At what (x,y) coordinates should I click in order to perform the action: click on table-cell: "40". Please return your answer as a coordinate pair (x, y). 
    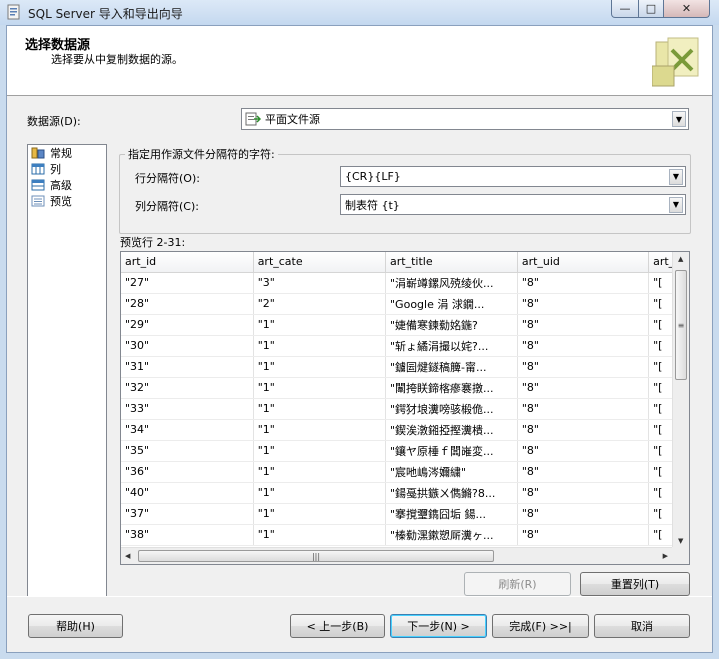
    Looking at the image, I should click on (187, 493).